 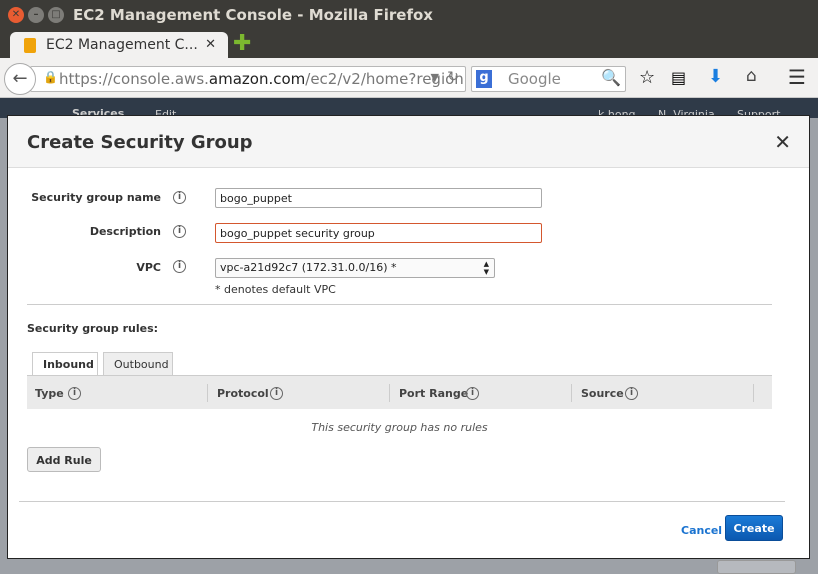 I want to click on tab-bar: EC2 Management C... ✕ ✚, so click(x=409, y=45).